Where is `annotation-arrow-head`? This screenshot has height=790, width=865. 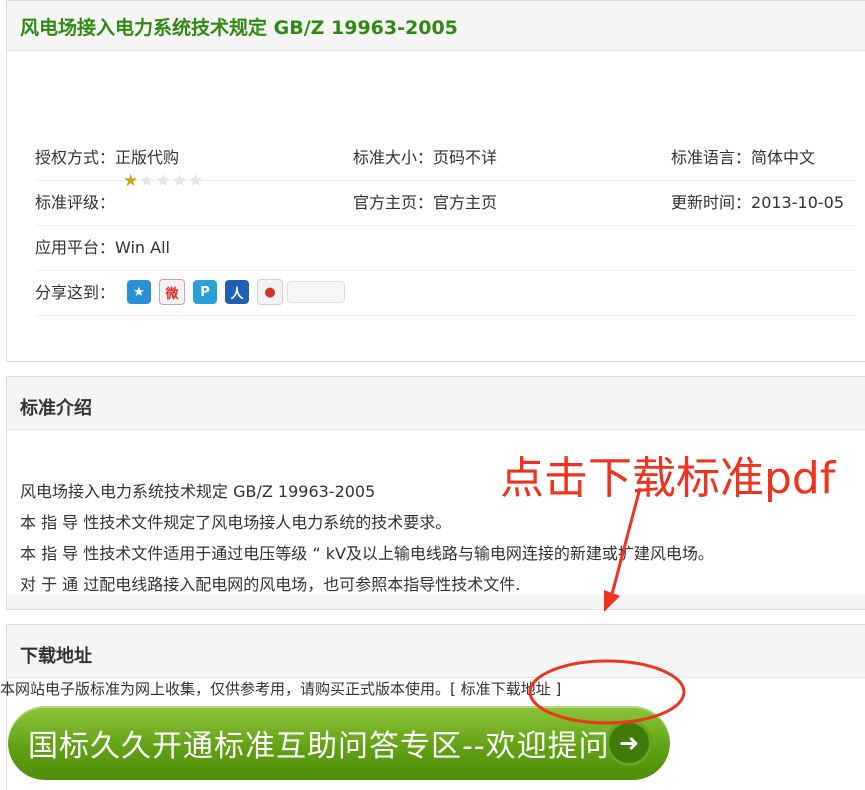 annotation-arrow-head is located at coordinates (612, 601).